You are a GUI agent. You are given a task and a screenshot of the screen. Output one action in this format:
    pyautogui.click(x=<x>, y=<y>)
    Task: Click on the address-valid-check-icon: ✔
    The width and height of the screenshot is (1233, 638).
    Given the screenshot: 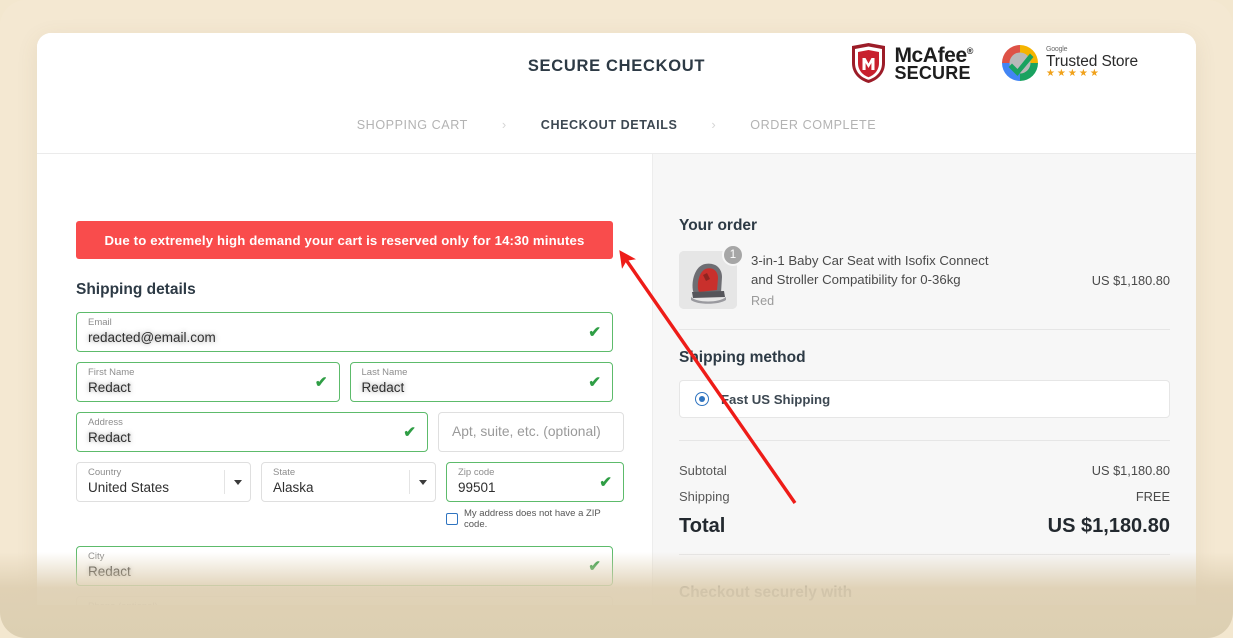 What is the action you would take?
    pyautogui.click(x=409, y=432)
    